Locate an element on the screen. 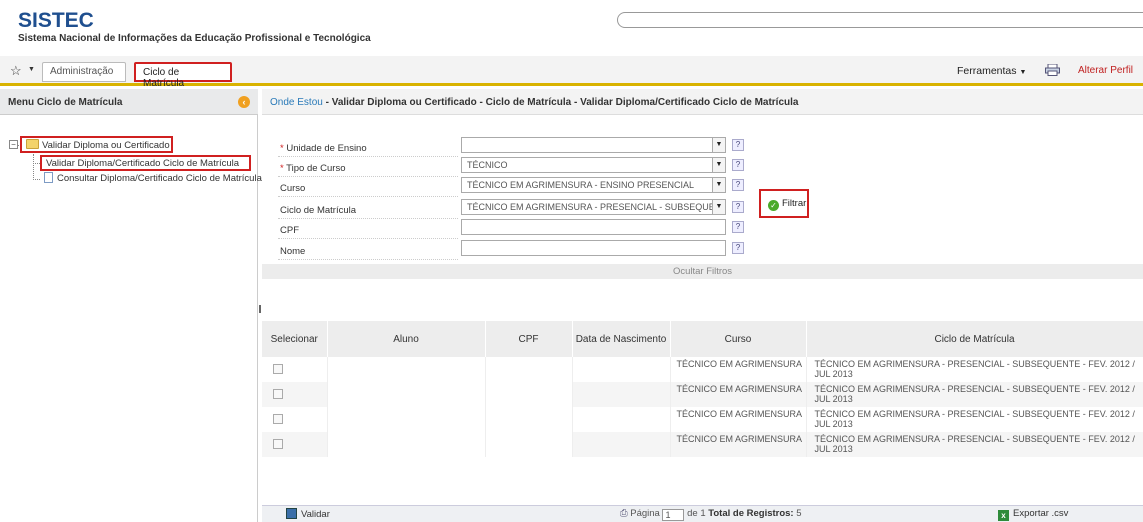 Image resolution: width=1143 pixels, height=522 pixels. sidebar-header: Menu Ciclo de Matrícula ‹ is located at coordinates (129, 102).